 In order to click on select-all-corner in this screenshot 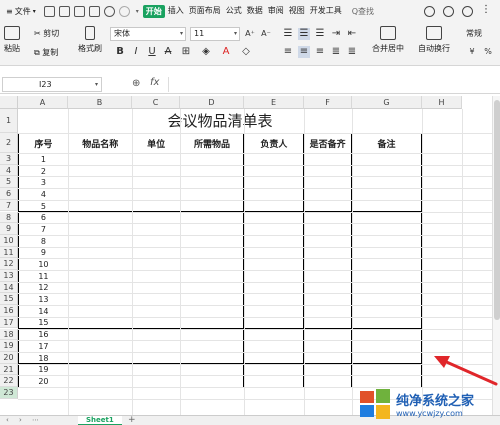, I will do `click(9, 102)`.